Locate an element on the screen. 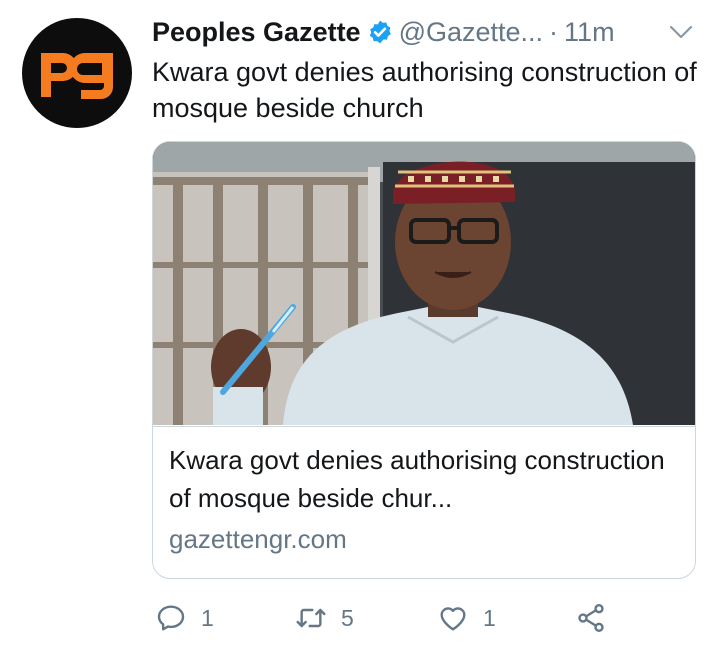  reply-icon is located at coordinates (171, 618).